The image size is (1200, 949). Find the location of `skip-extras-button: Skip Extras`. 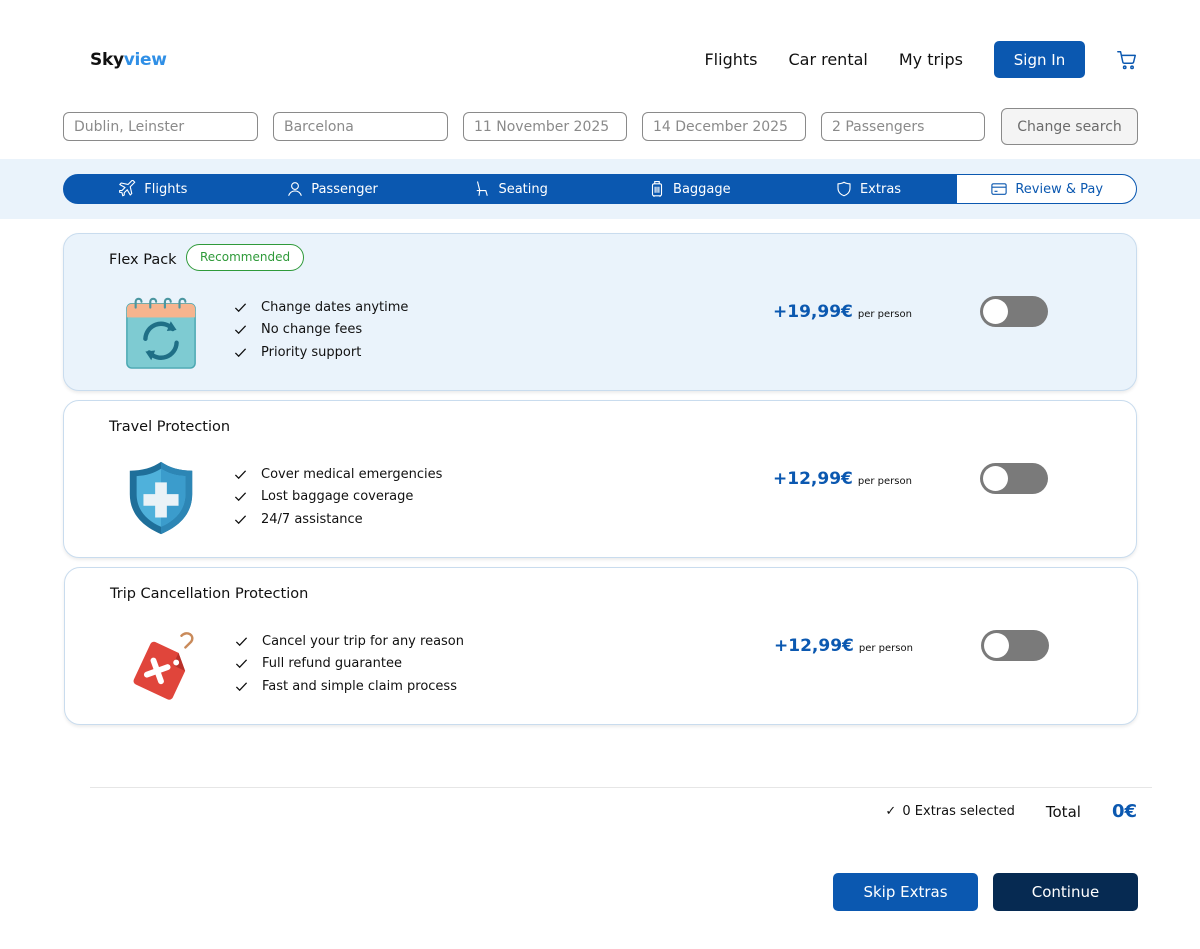

skip-extras-button: Skip Extras is located at coordinates (905, 892).